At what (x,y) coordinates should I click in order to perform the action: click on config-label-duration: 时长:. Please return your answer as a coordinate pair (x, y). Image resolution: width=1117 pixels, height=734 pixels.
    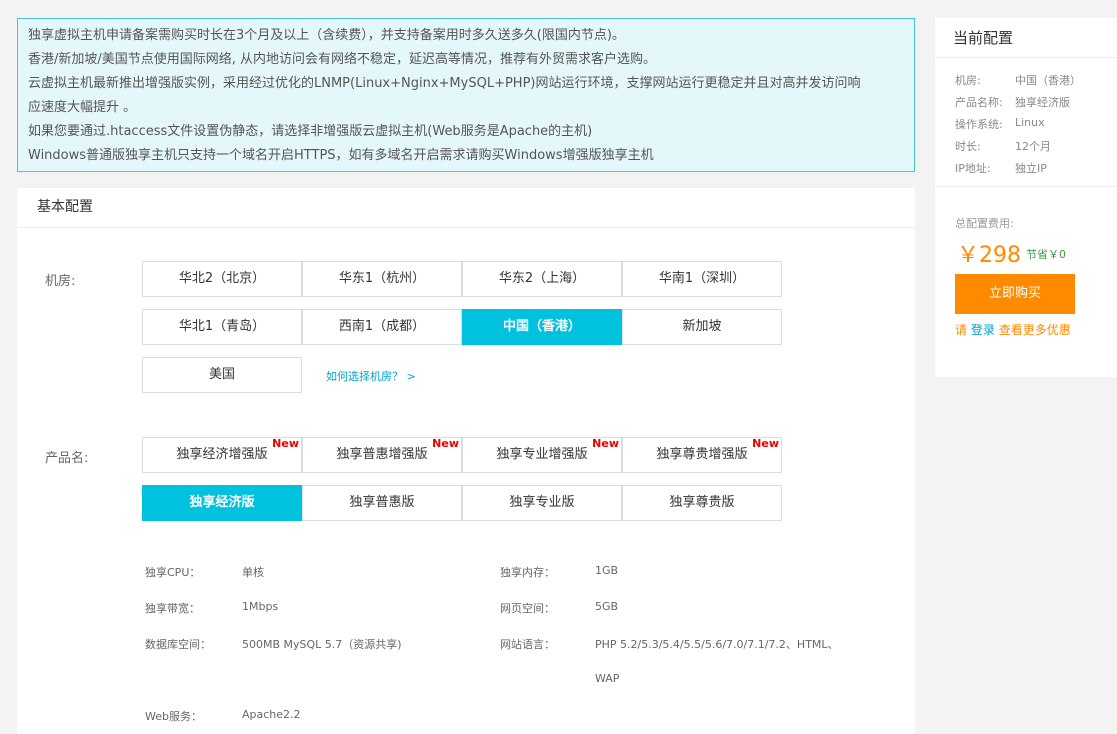
    Looking at the image, I should click on (968, 146).